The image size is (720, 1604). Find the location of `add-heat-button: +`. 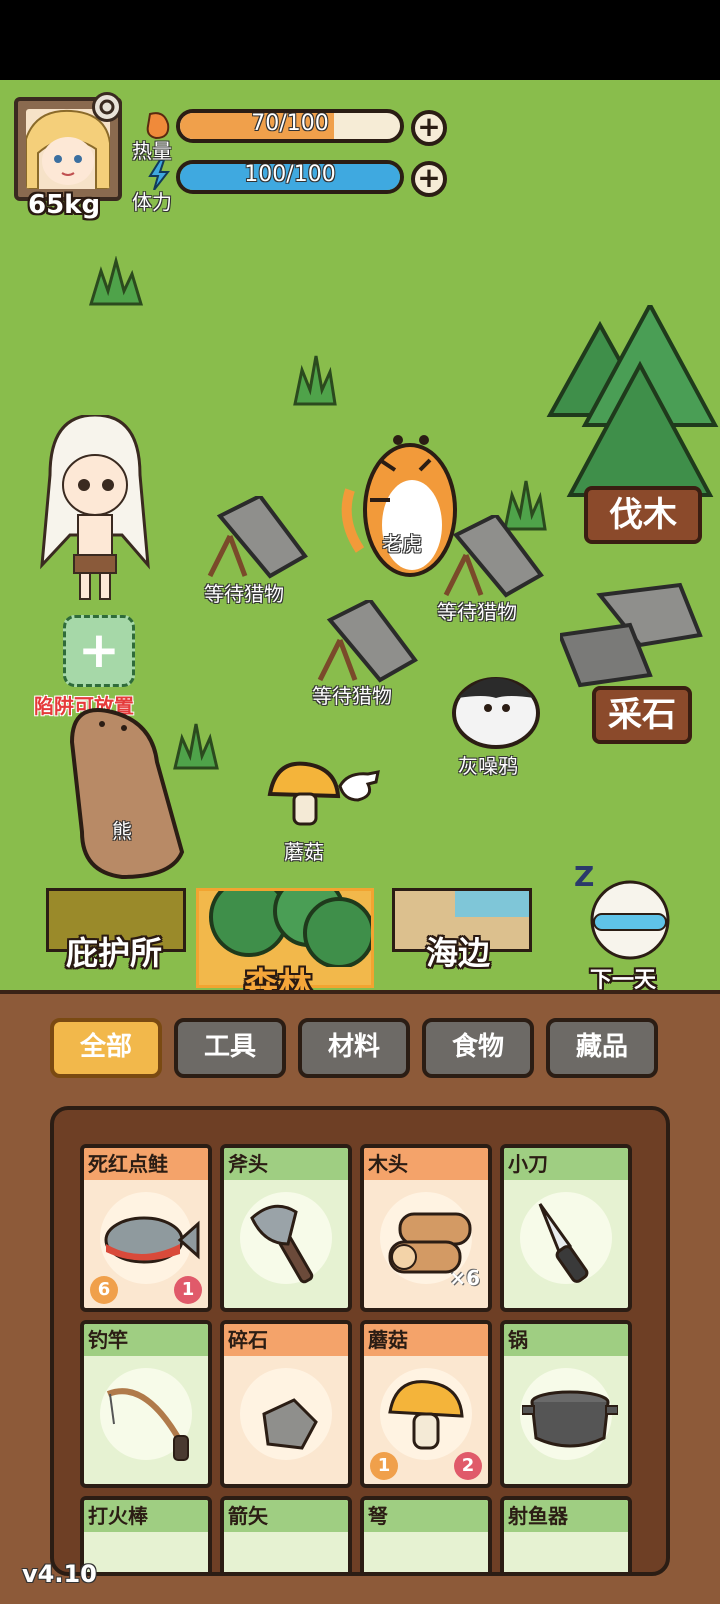

add-heat-button: + is located at coordinates (429, 128).